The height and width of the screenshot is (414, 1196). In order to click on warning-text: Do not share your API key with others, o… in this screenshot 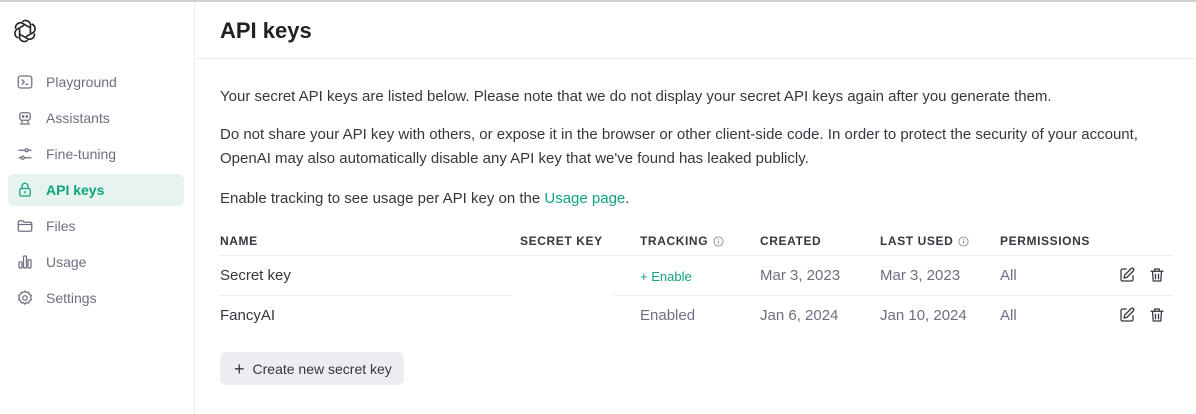, I will do `click(679, 146)`.